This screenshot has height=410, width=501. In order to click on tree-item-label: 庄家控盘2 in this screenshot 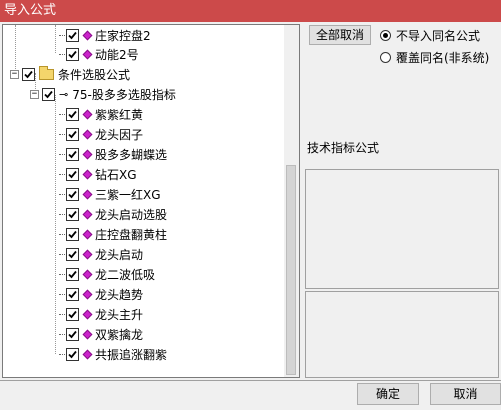, I will do `click(123, 35)`.